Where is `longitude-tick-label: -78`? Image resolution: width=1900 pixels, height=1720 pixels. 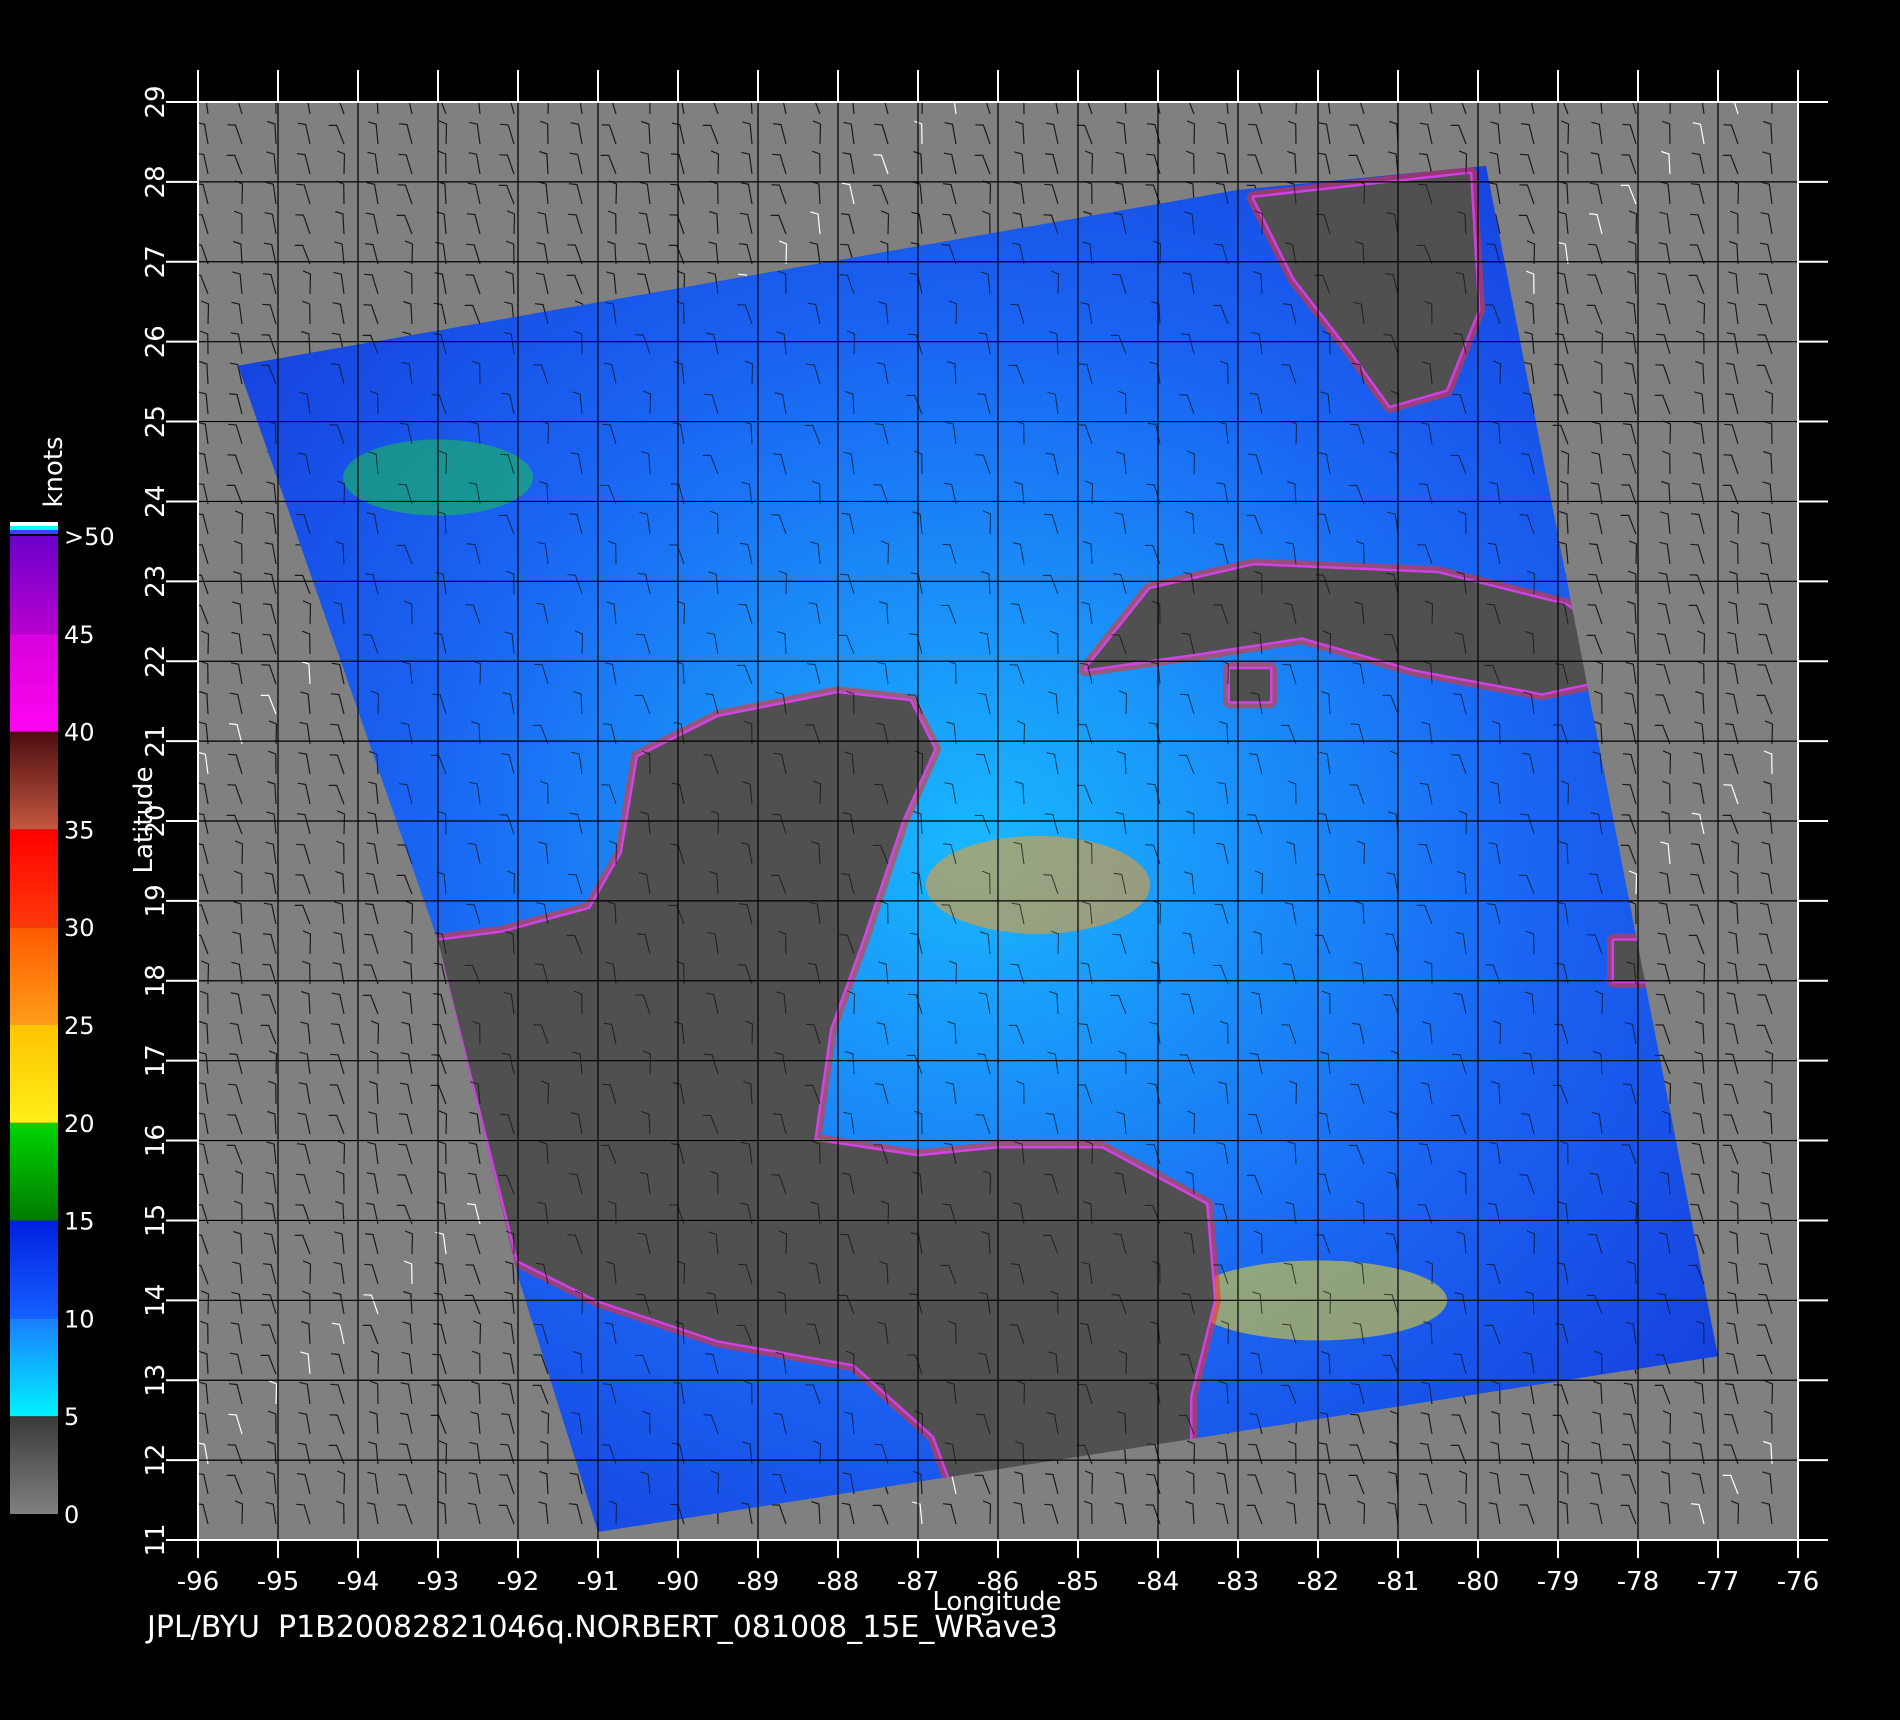
longitude-tick-label: -78 is located at coordinates (1638, 1582).